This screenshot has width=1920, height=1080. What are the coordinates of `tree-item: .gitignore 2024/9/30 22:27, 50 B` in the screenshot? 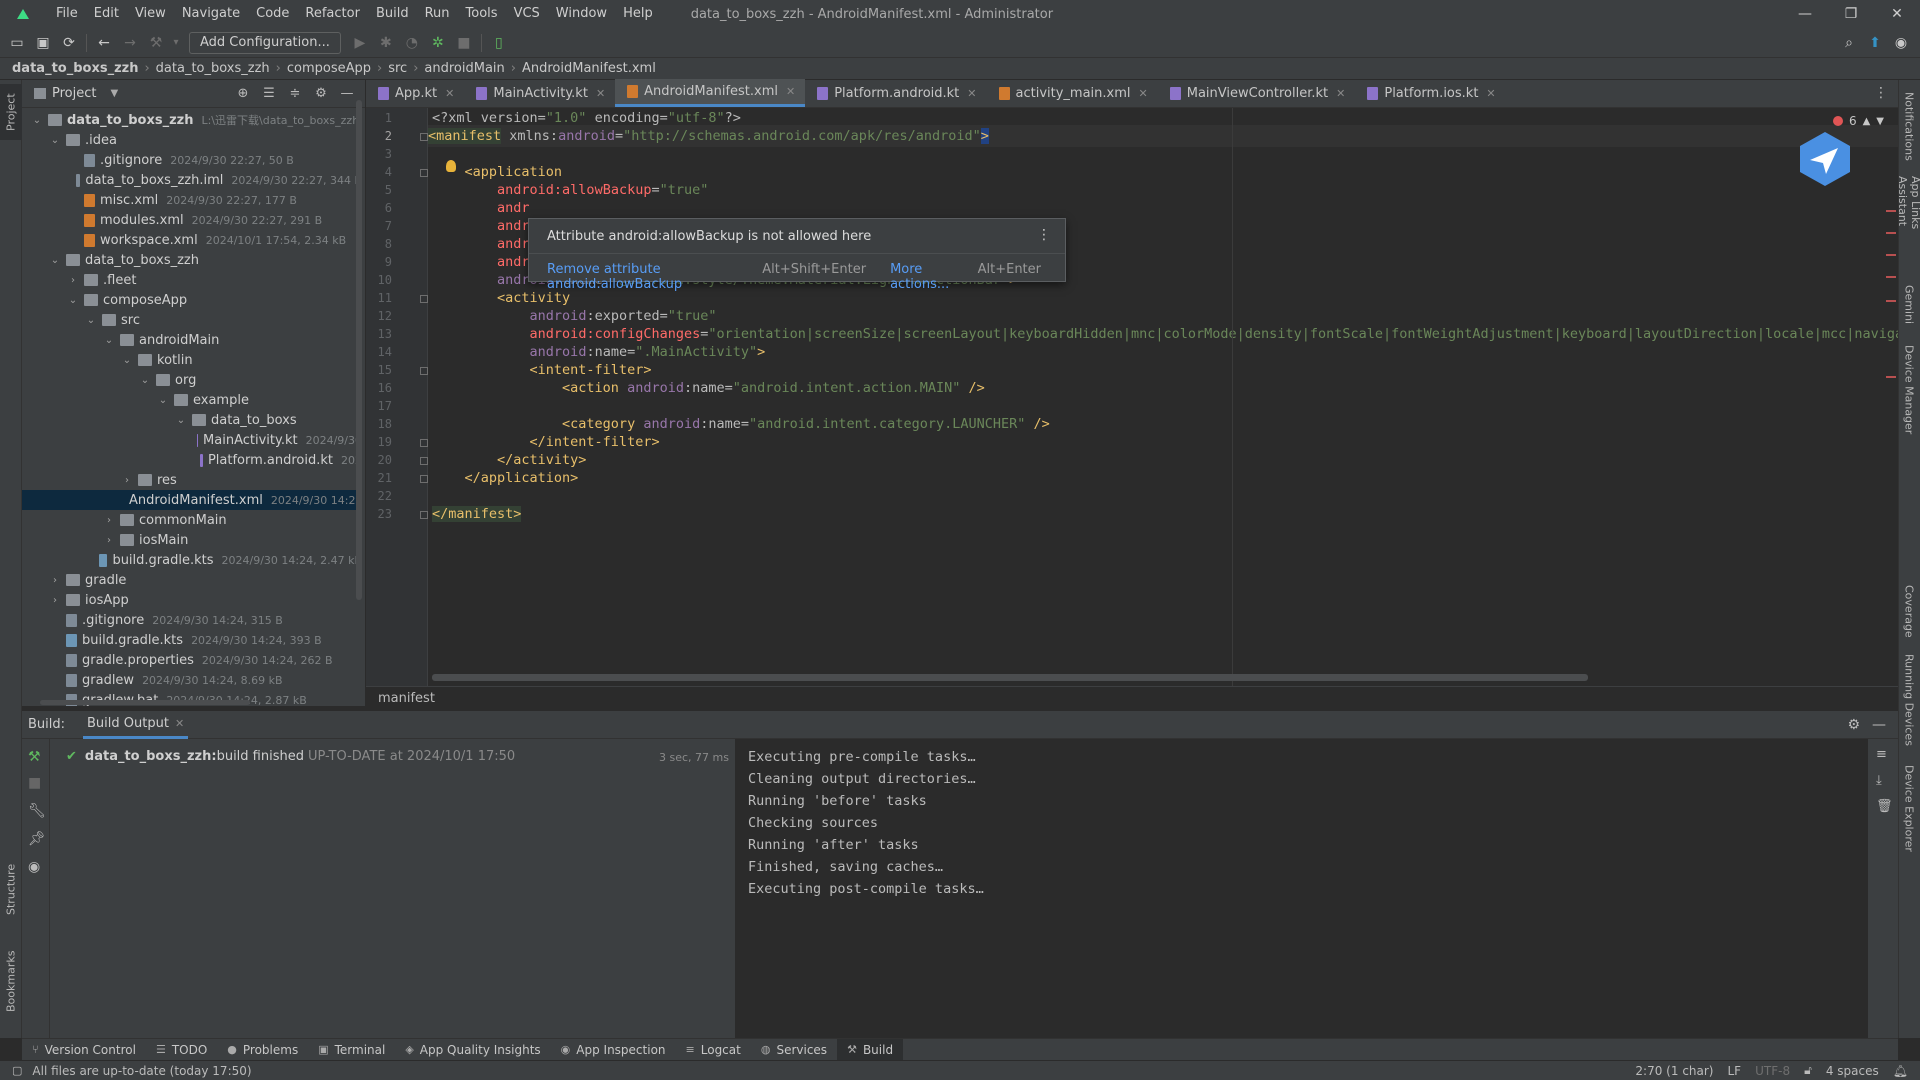 It's located at (192, 160).